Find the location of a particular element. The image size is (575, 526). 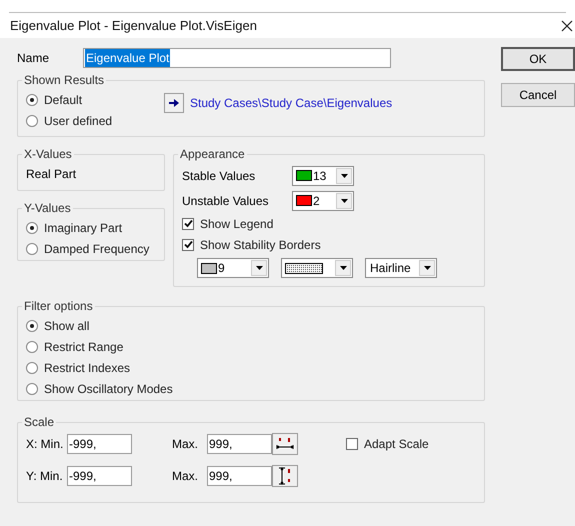

checkbox-label: Show Legend is located at coordinates (237, 224).